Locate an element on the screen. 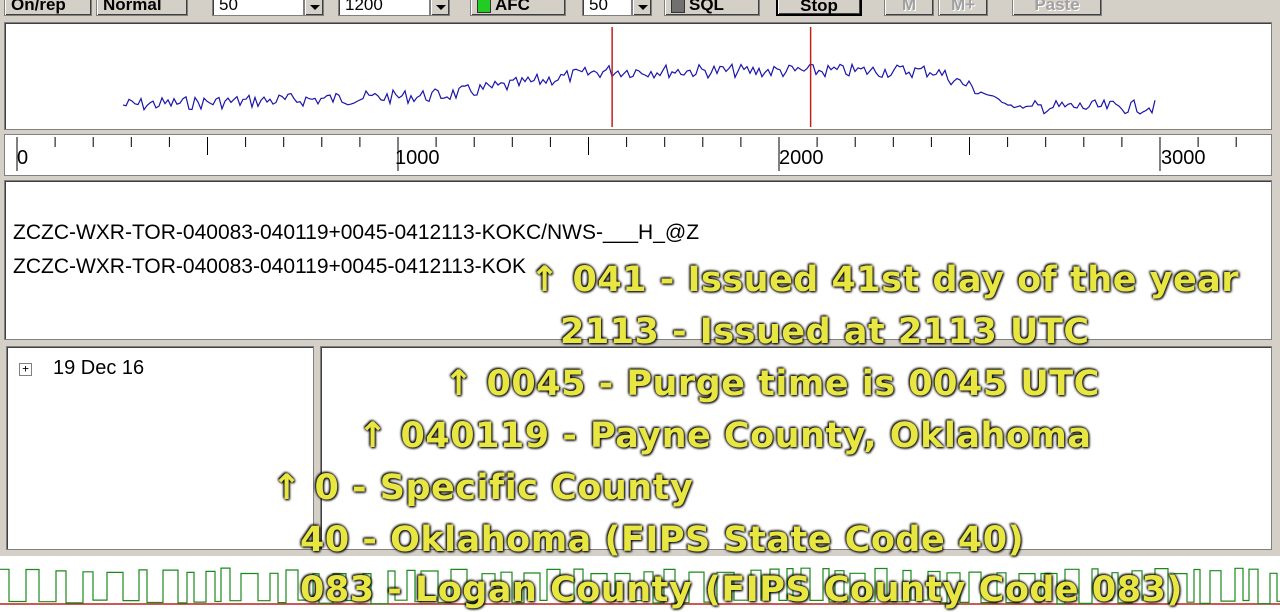 This screenshot has width=1280, height=612. spectrum-markers is located at coordinates (711, 77).